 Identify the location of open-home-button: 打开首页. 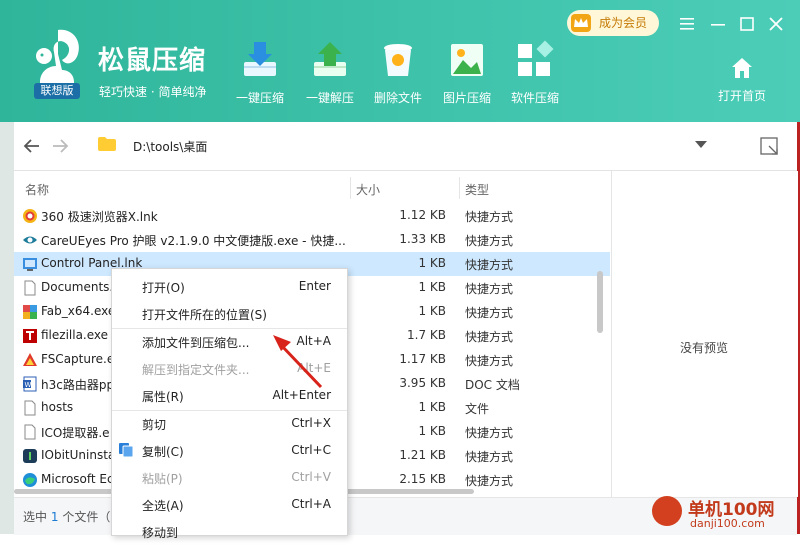
(742, 80).